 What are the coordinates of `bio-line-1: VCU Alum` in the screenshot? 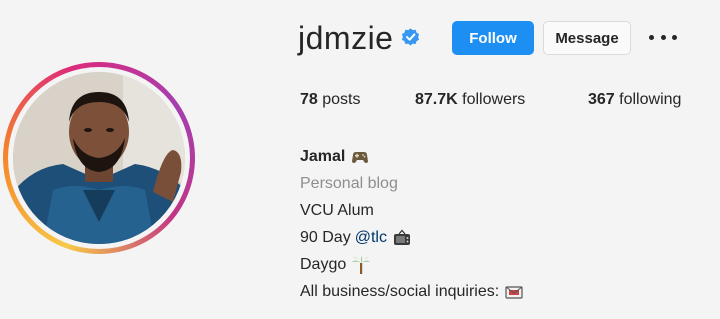 It's located at (412, 210).